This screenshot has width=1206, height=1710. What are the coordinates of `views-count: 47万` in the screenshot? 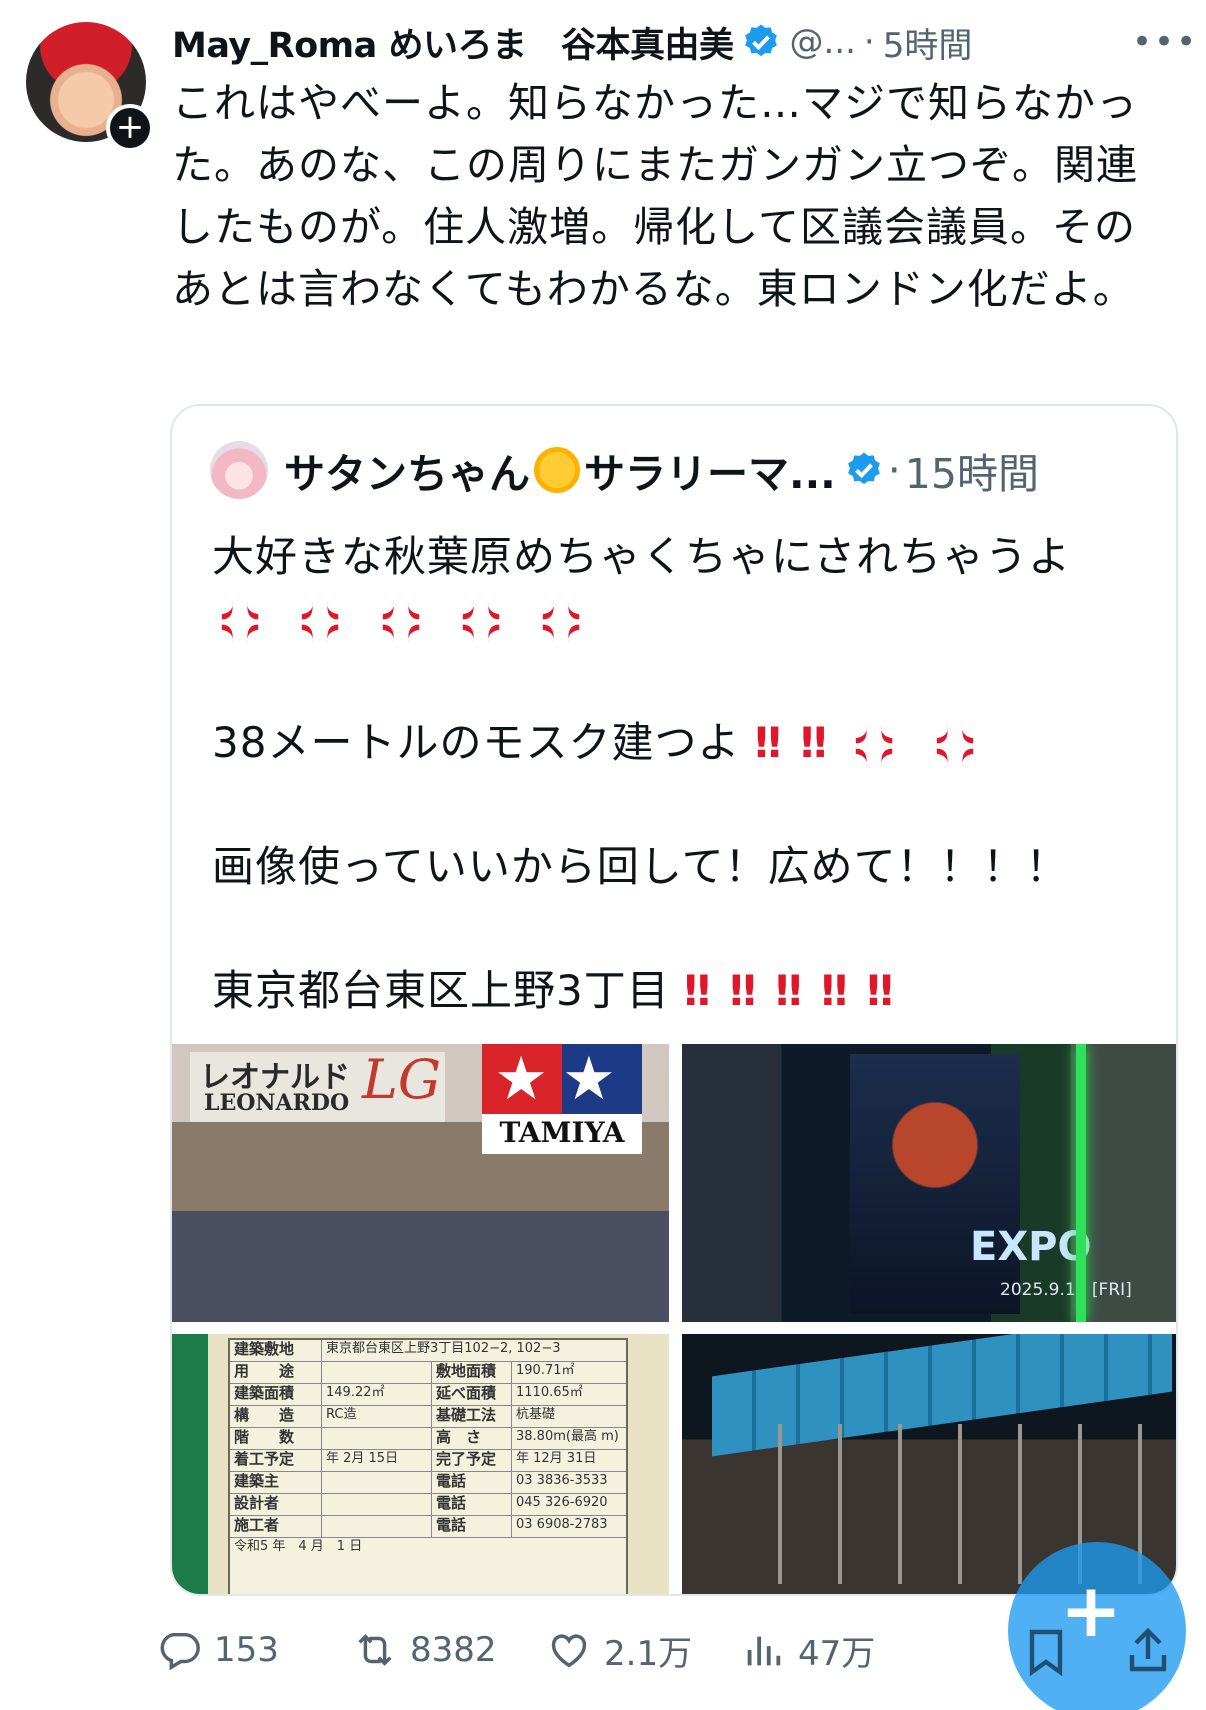 It's located at (837, 1653).